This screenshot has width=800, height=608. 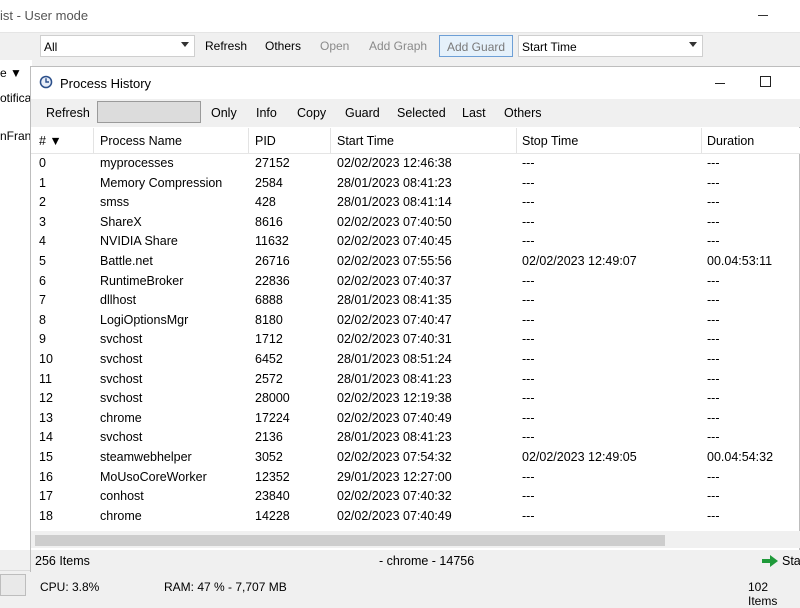 What do you see at coordinates (427, 561) in the screenshot?
I see `selected-process-status: - chrome - 14756` at bounding box center [427, 561].